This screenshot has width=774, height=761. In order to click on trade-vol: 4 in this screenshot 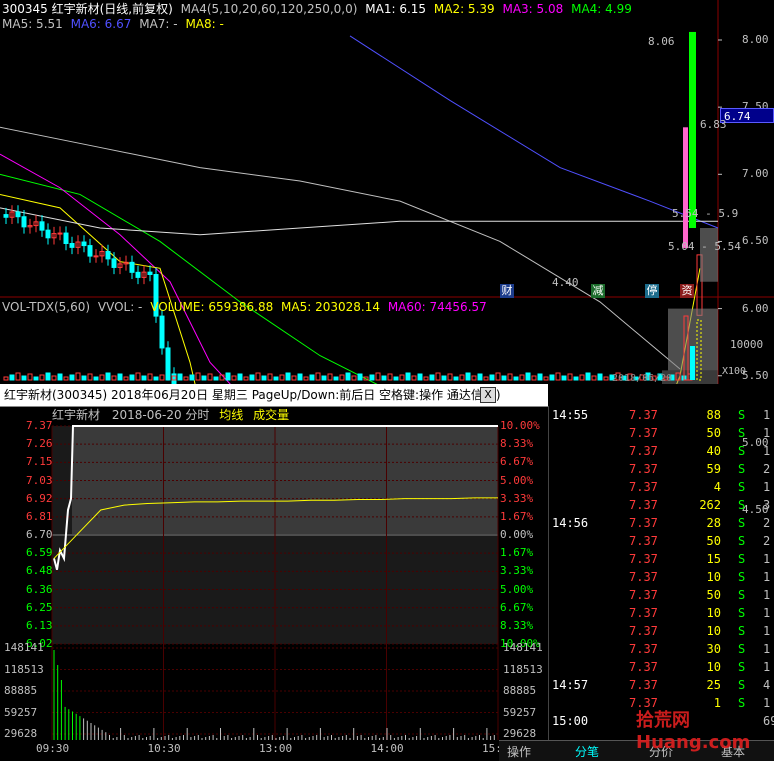, I will do `click(717, 487)`.